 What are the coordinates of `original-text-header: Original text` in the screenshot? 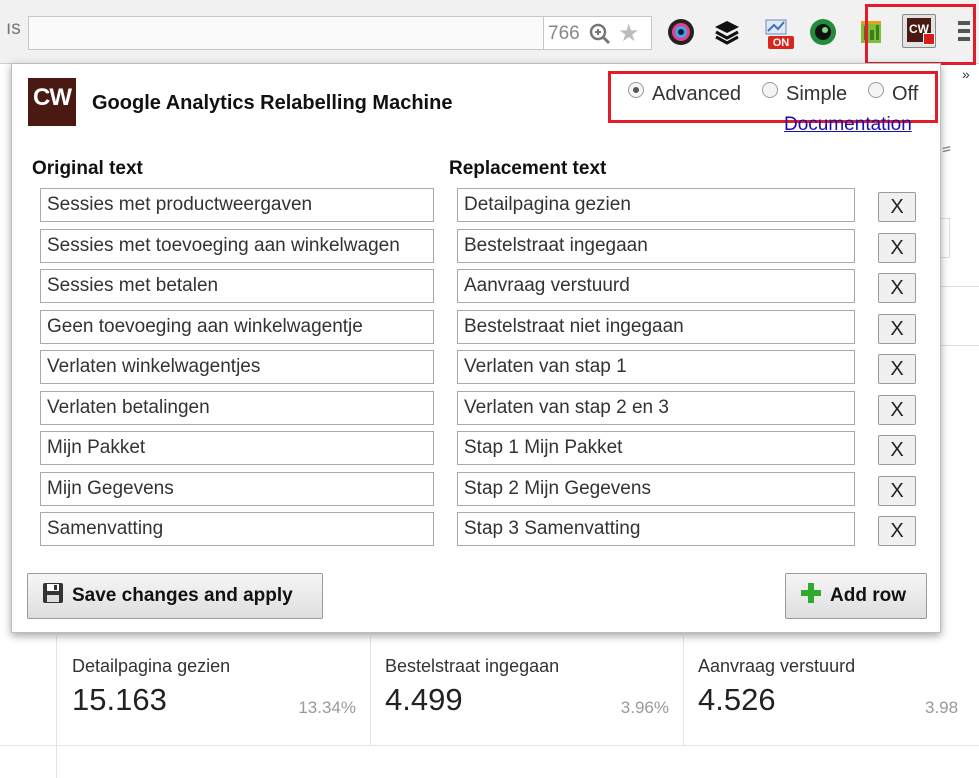 It's located at (87, 168).